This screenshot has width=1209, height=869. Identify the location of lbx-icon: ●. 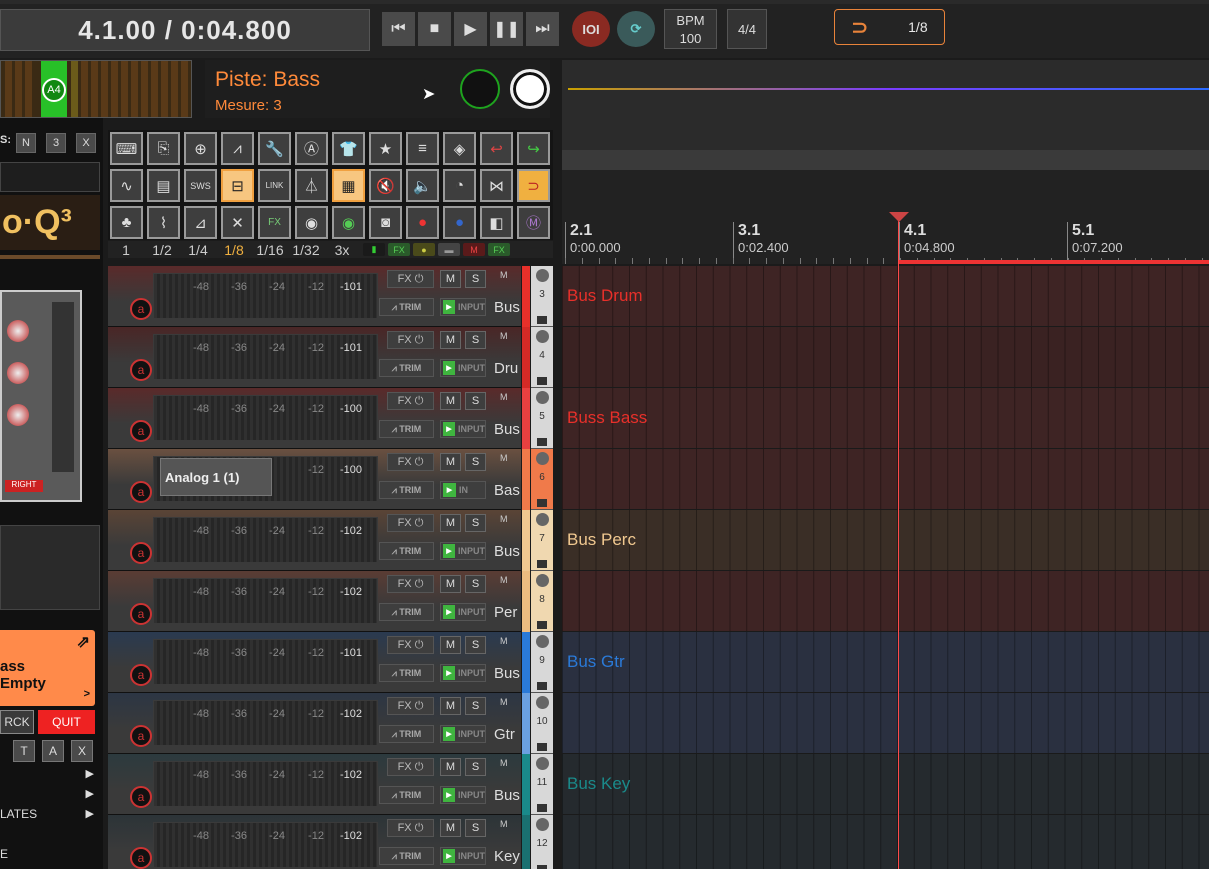
(422, 222).